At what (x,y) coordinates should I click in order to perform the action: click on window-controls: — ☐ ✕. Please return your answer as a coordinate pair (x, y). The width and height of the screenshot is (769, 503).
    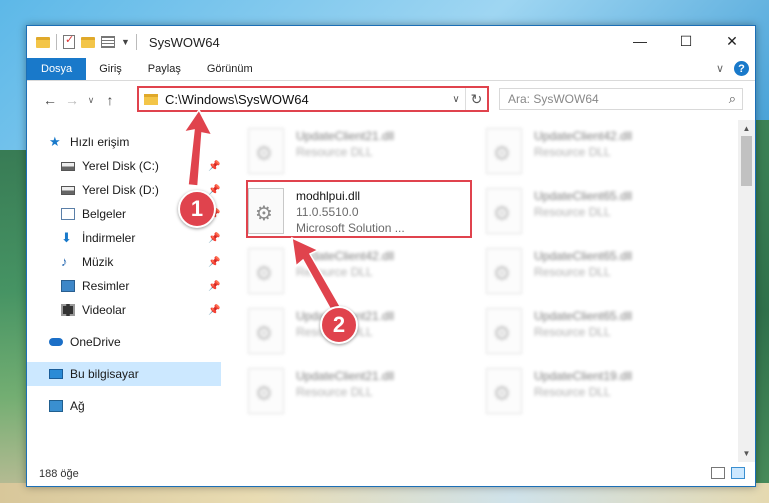
    Looking at the image, I should click on (686, 41).